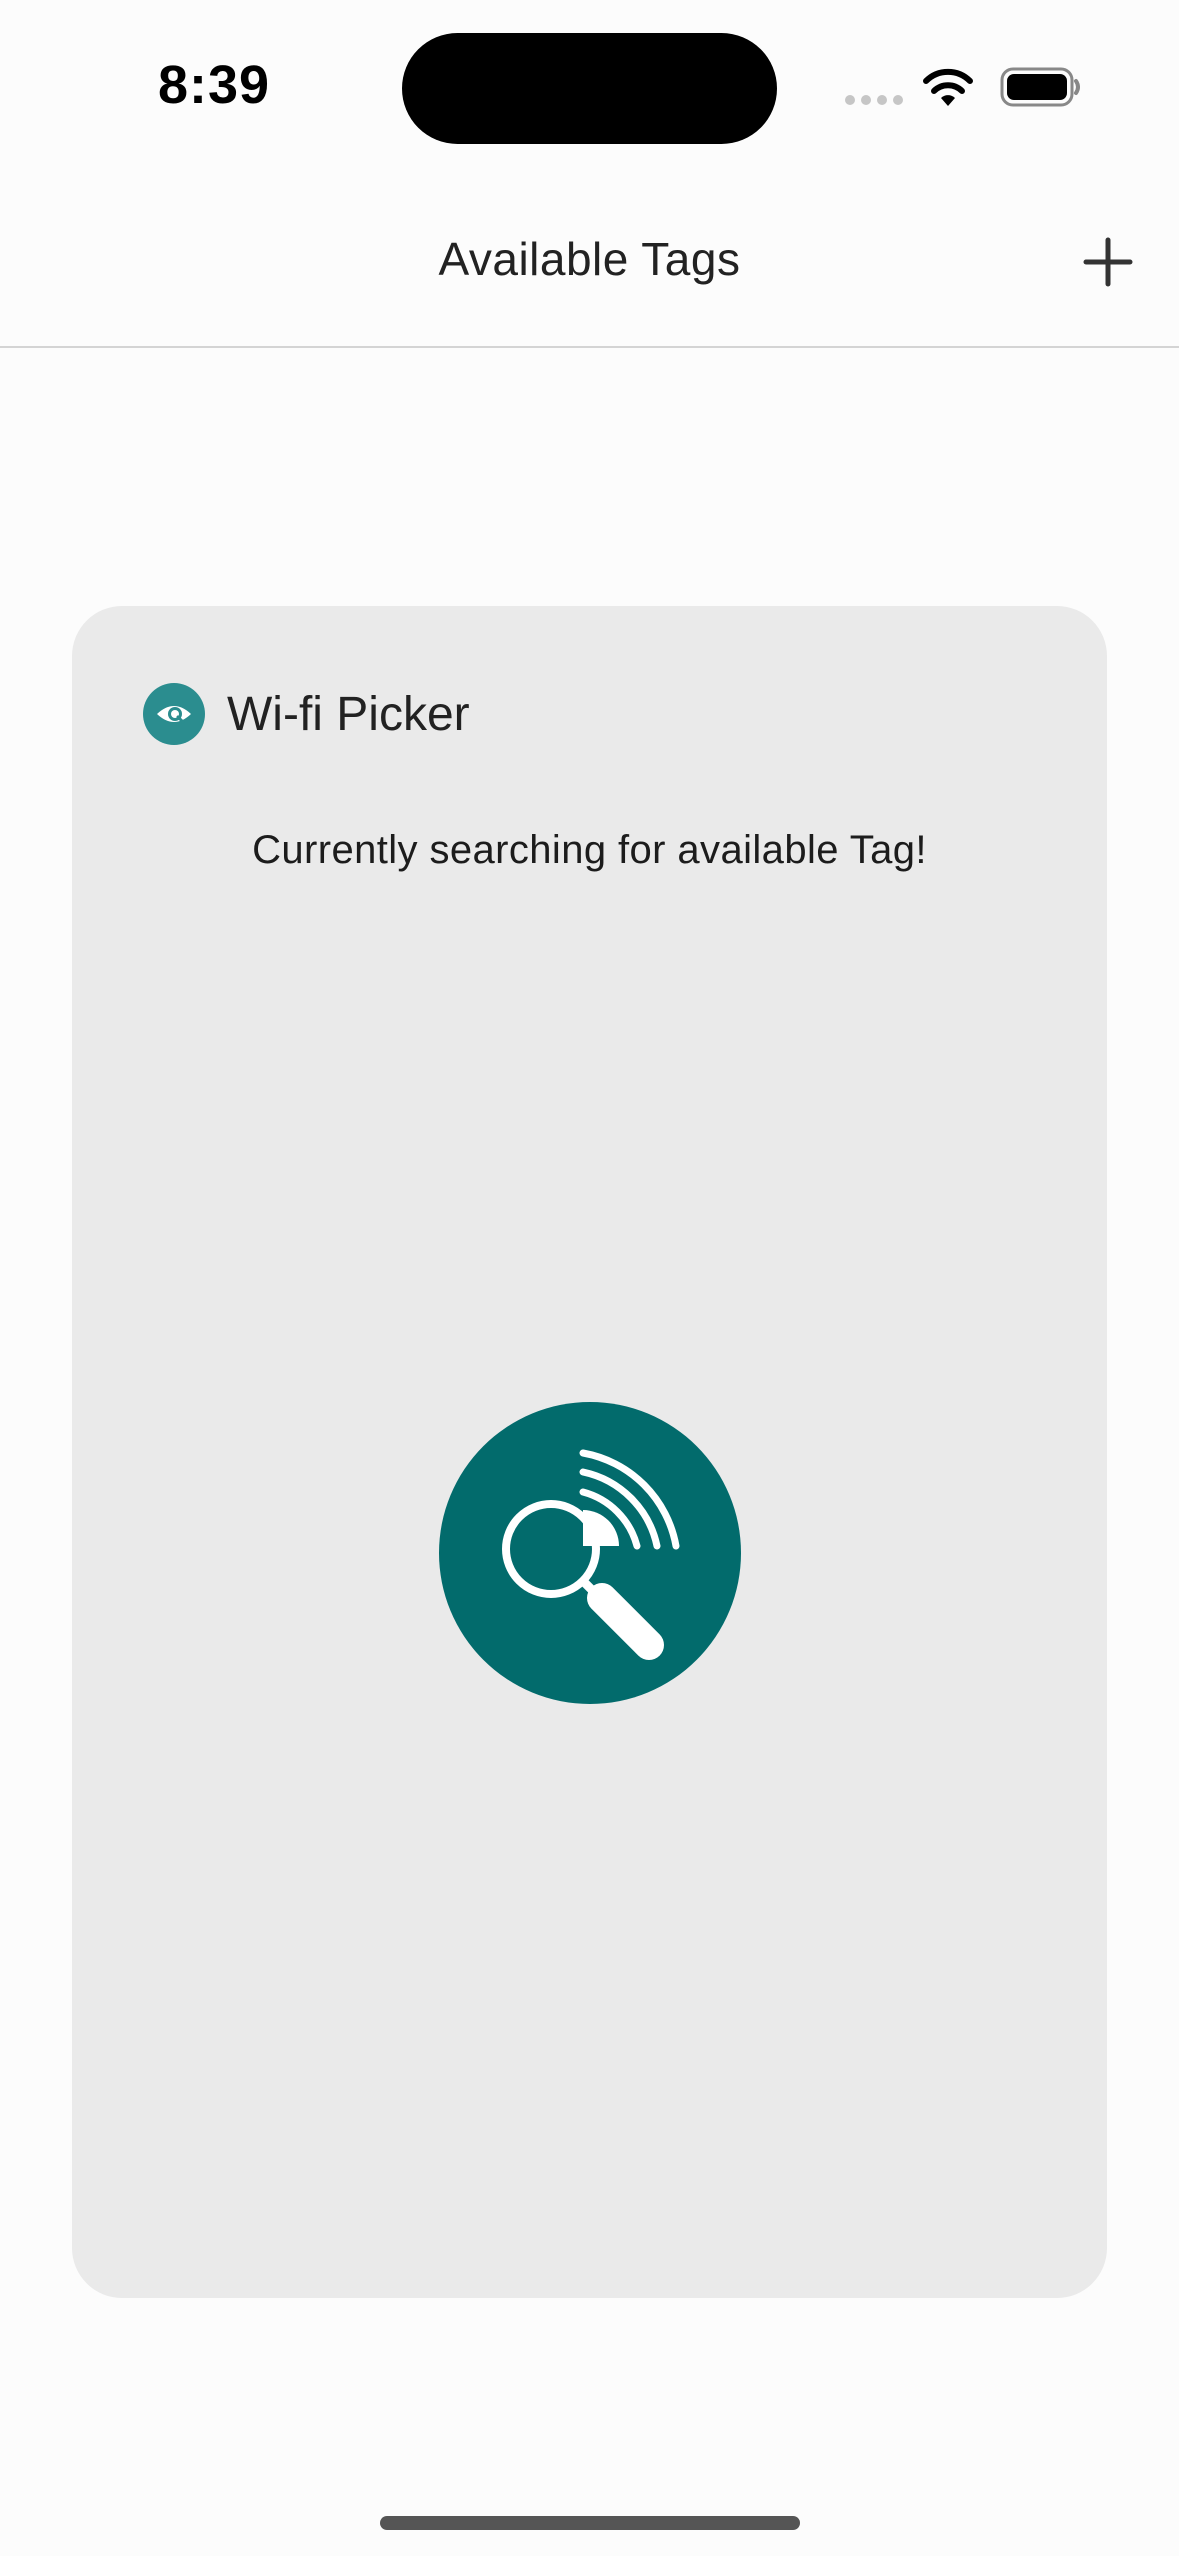  Describe the element at coordinates (874, 100) in the screenshot. I see `cellular-signal-icon` at that location.